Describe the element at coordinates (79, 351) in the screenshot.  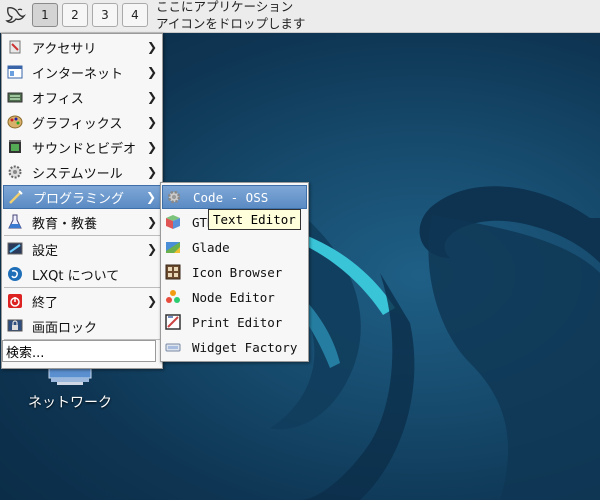
I see `menu-search-input` at that location.